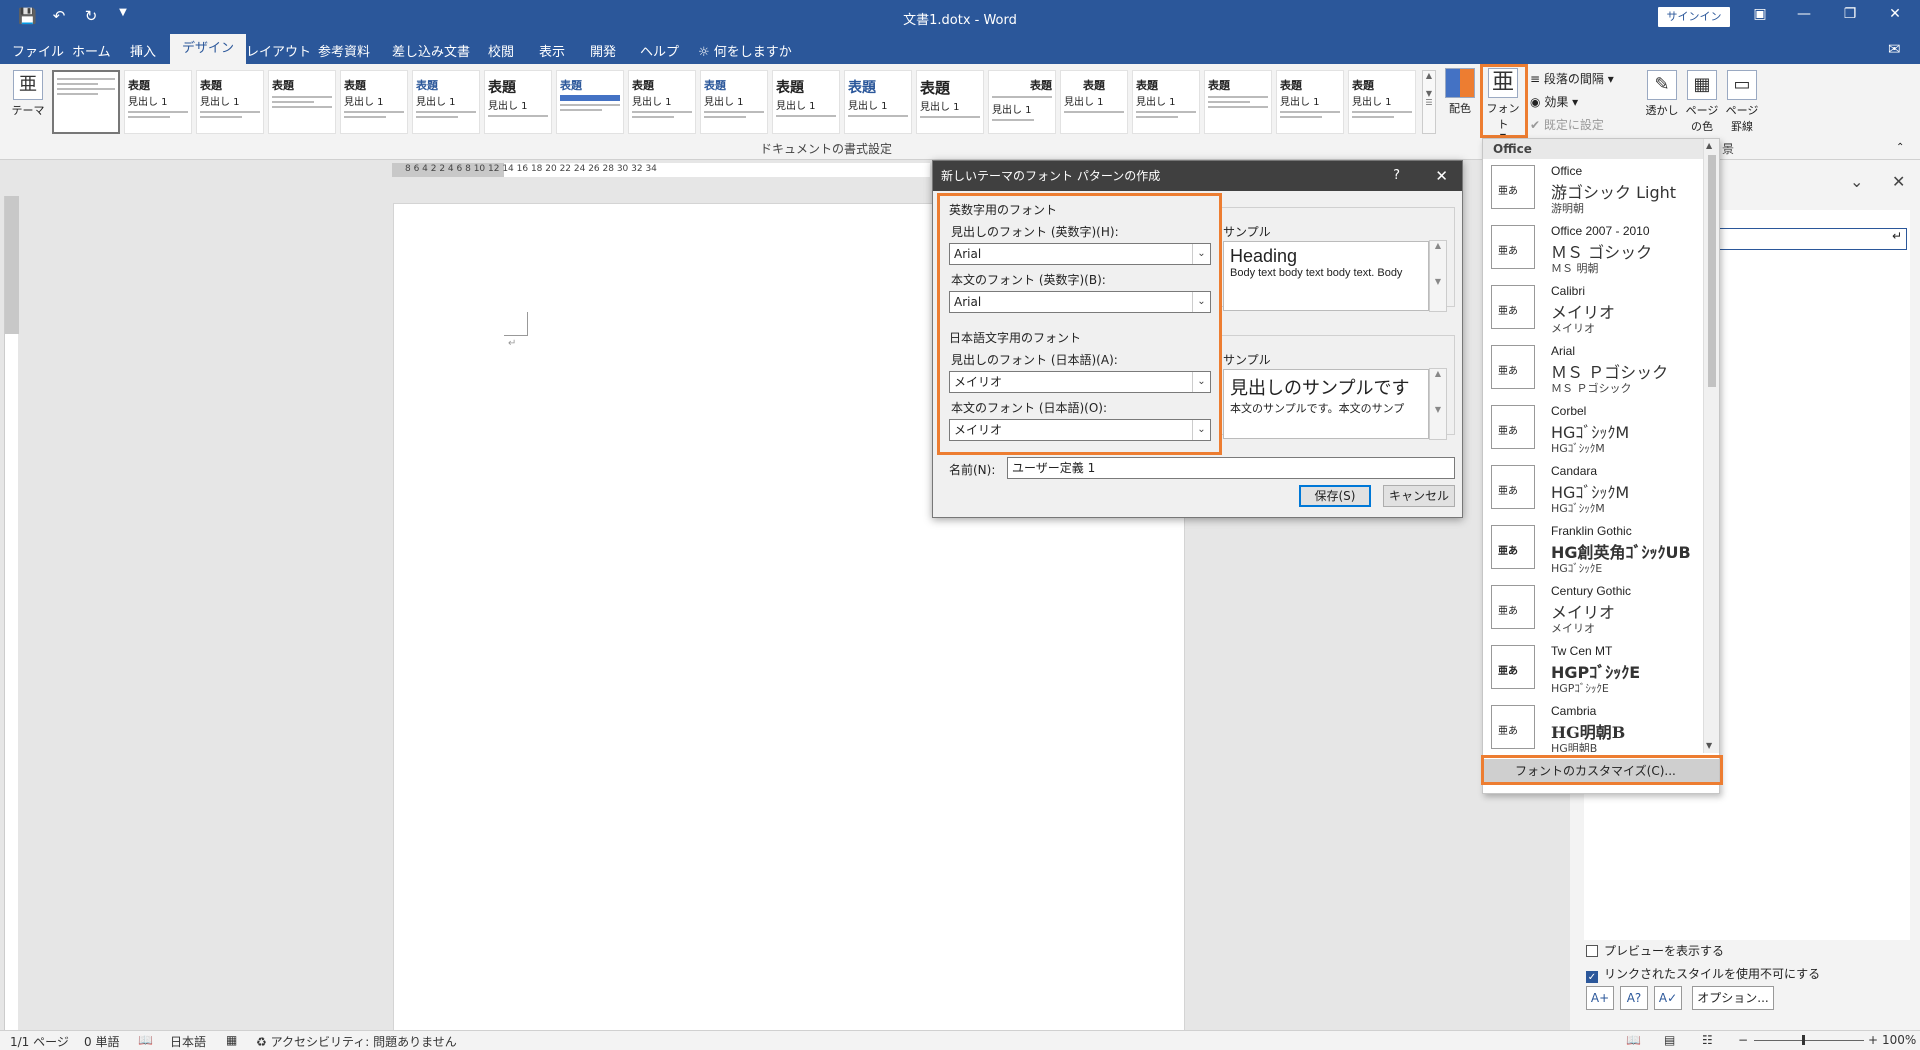 Image resolution: width=1920 pixels, height=1050 pixels. Describe the element at coordinates (1899, 1040) in the screenshot. I see `zoom-level: 100%` at that location.